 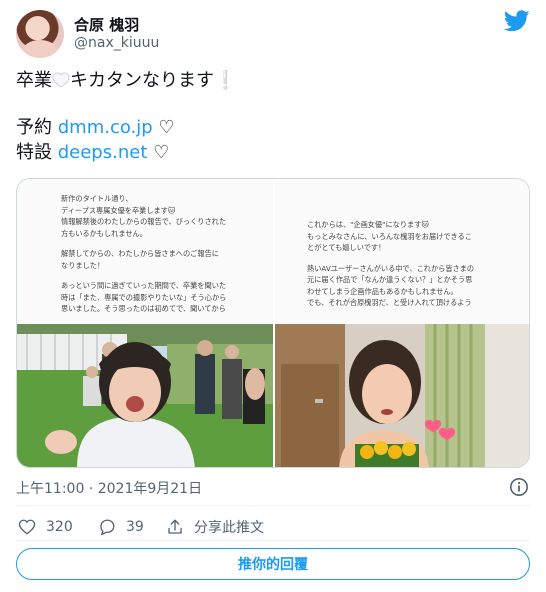 I want to click on tweet-time: 上午11:00, so click(x=50, y=489).